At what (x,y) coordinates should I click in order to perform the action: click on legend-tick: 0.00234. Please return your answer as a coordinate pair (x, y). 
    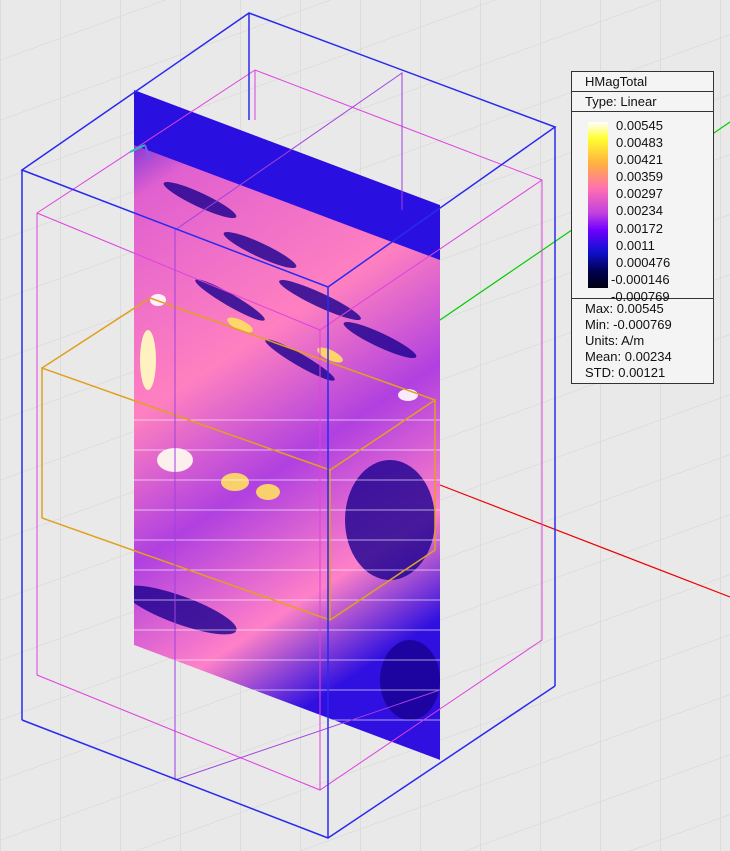
    Looking at the image, I should click on (639, 211).